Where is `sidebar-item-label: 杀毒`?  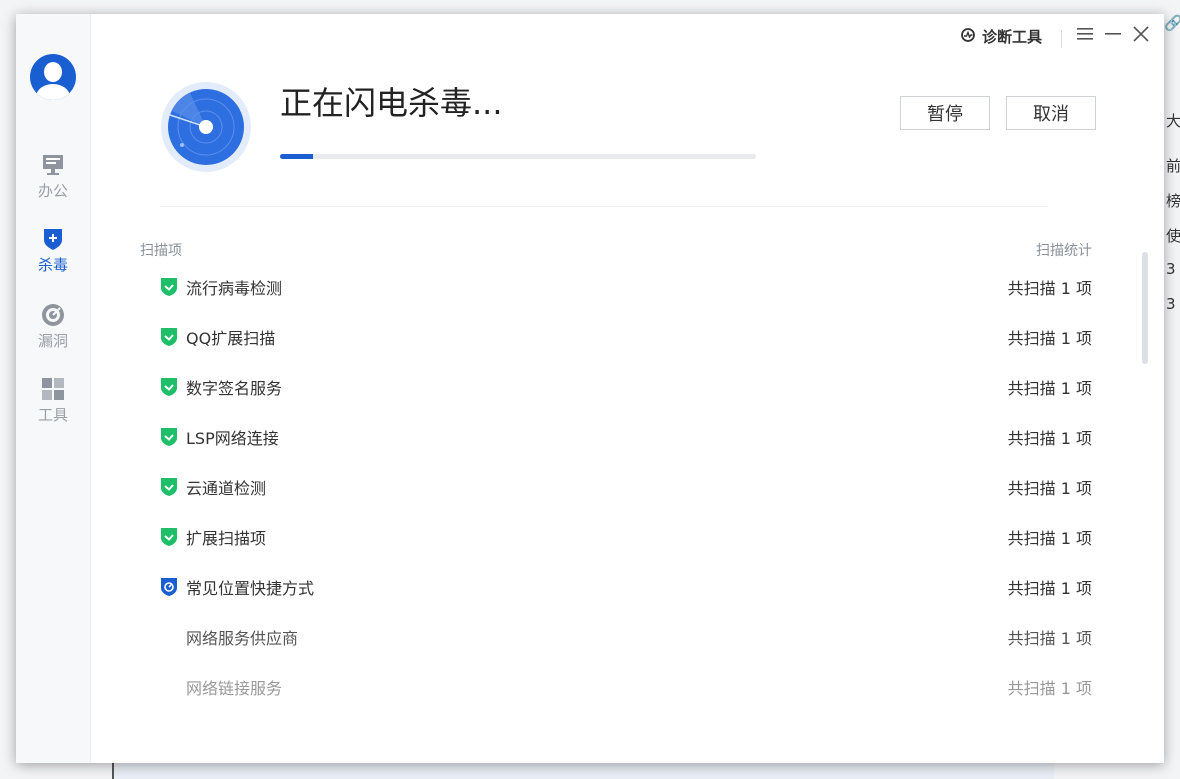 sidebar-item-label: 杀毒 is located at coordinates (52, 265).